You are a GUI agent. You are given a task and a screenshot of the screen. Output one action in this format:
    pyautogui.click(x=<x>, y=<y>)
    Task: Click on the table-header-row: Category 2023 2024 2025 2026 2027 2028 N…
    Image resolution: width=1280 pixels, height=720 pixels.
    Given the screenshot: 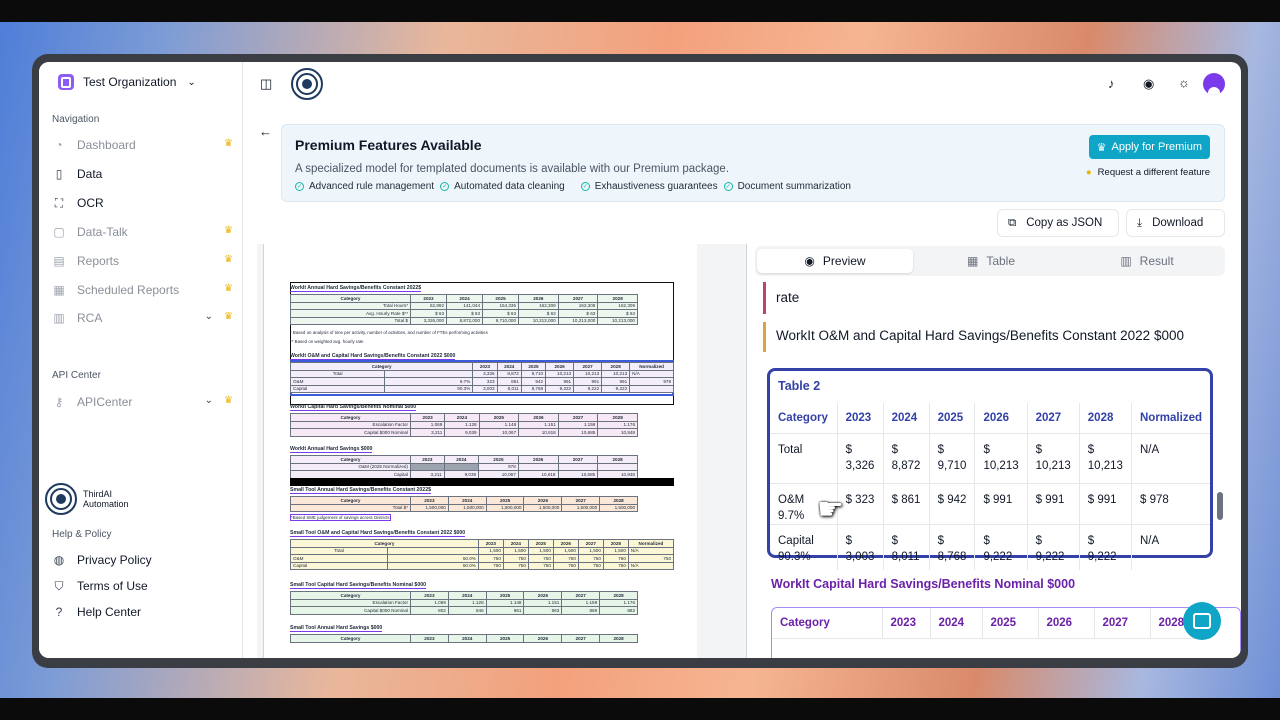 What is the action you would take?
    pyautogui.click(x=990, y=418)
    